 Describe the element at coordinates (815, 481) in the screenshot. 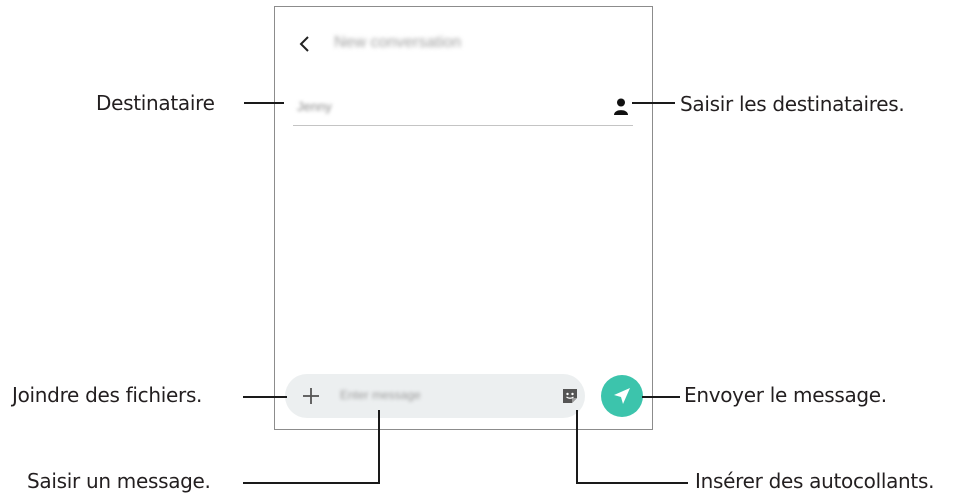

I see `callout-stickers: Insérer des autocollants.` at that location.